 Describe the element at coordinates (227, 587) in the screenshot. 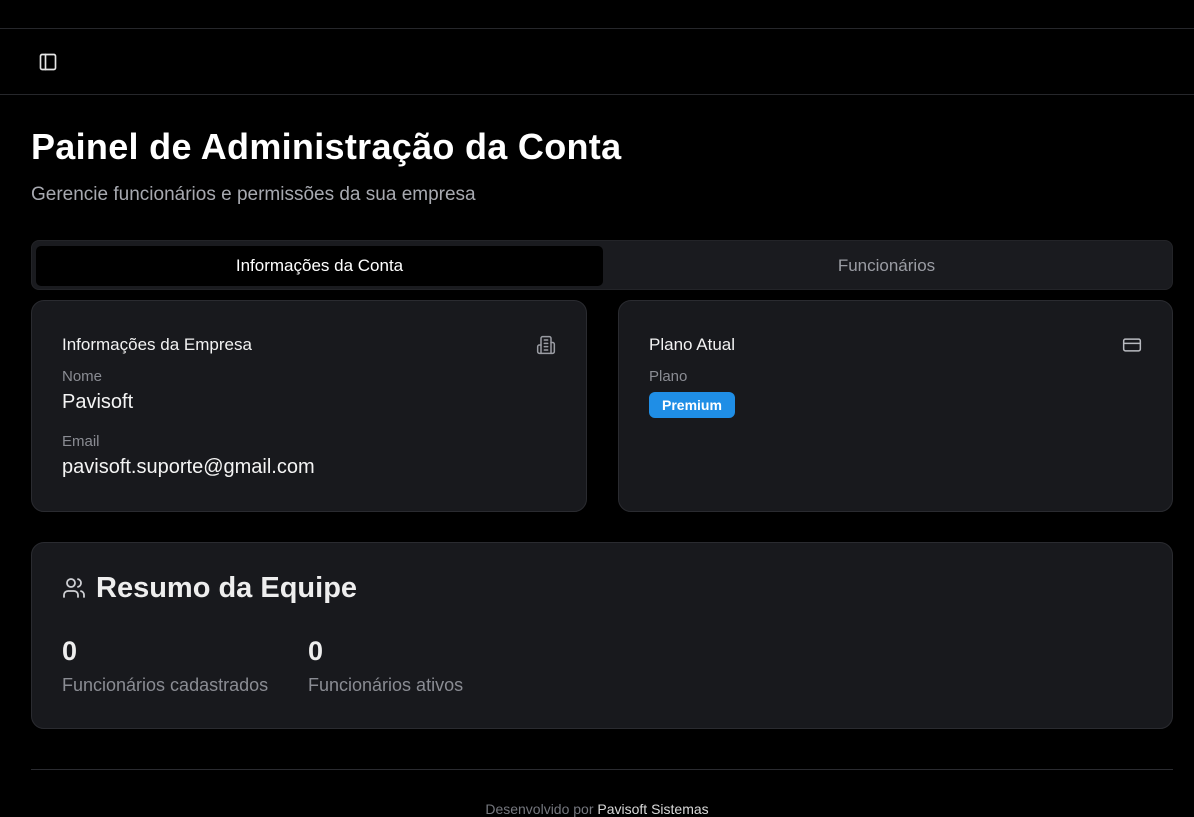

I see `team-summary-title: Resumo da Equipe` at that location.